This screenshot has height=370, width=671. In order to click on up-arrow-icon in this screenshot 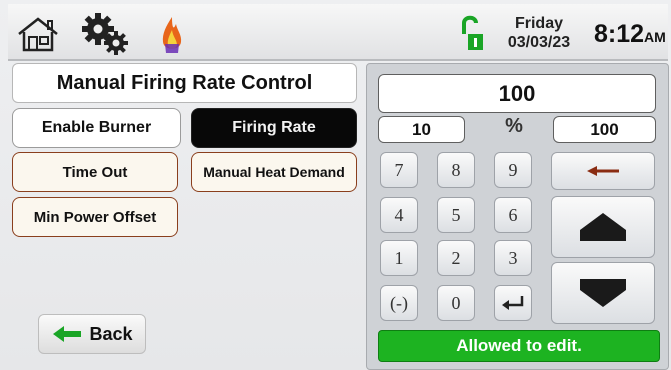, I will do `click(603, 227)`.